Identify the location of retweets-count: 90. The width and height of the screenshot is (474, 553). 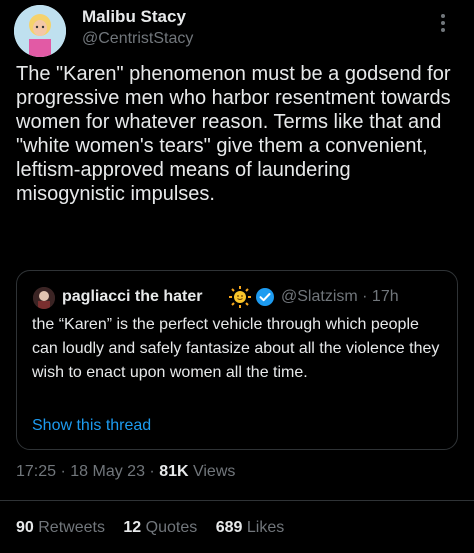
(25, 527).